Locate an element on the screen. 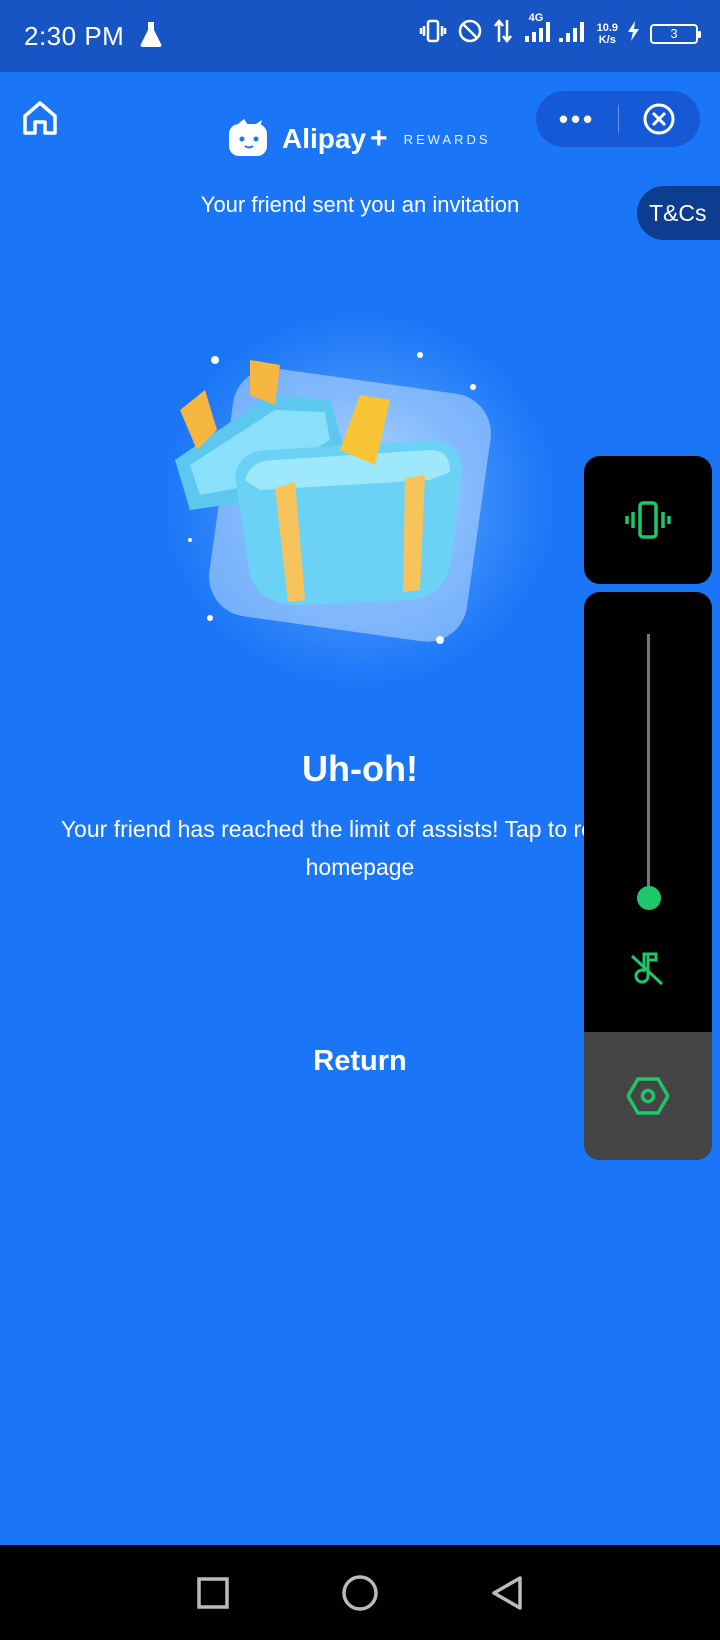 Image resolution: width=720 pixels, height=1640 pixels. return-button: Return is located at coordinates (360, 1061).